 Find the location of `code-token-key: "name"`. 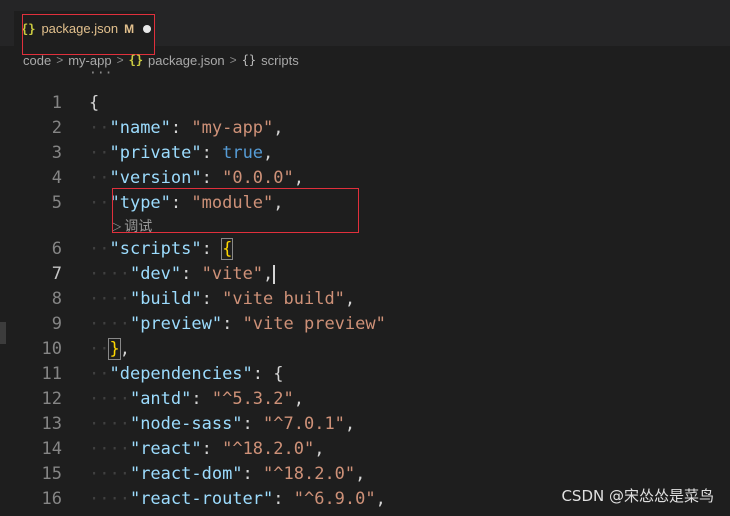

code-token-key: "name" is located at coordinates (140, 128).